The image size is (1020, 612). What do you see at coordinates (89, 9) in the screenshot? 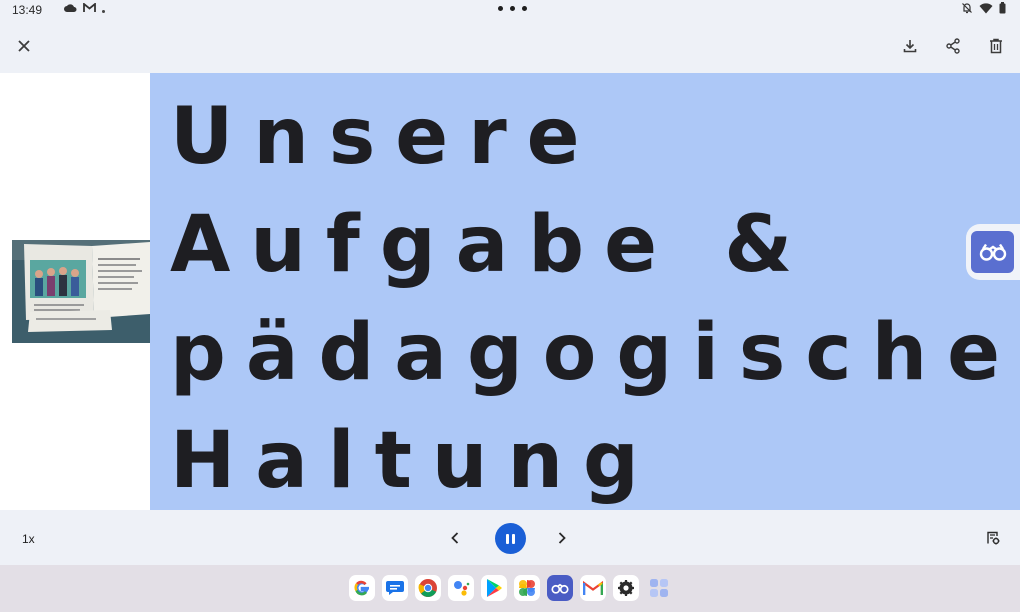
I see `gmail-icon` at bounding box center [89, 9].